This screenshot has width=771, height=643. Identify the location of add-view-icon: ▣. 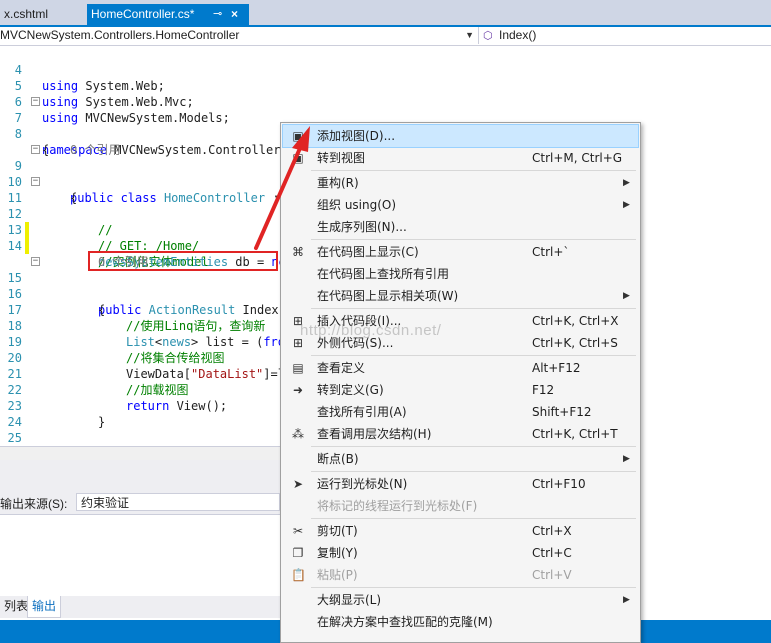
(298, 136).